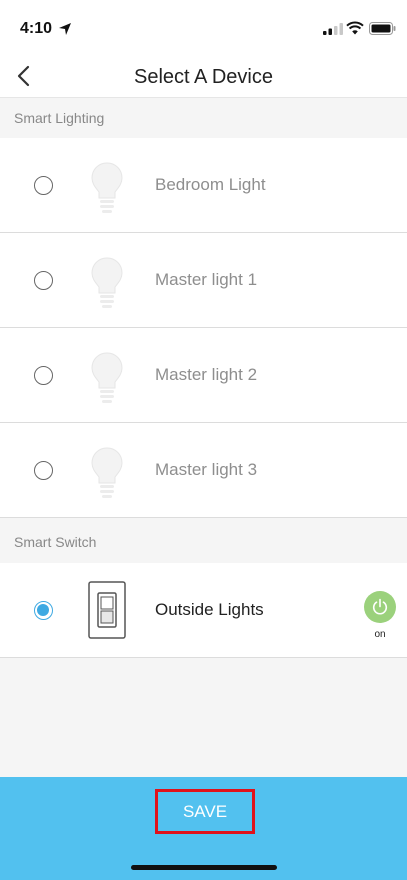  What do you see at coordinates (355, 28) in the screenshot?
I see `wifi-icon` at bounding box center [355, 28].